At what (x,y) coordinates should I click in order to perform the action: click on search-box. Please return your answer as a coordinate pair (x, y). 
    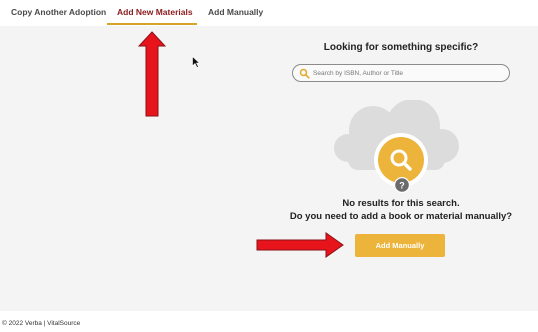
    Looking at the image, I should click on (401, 73).